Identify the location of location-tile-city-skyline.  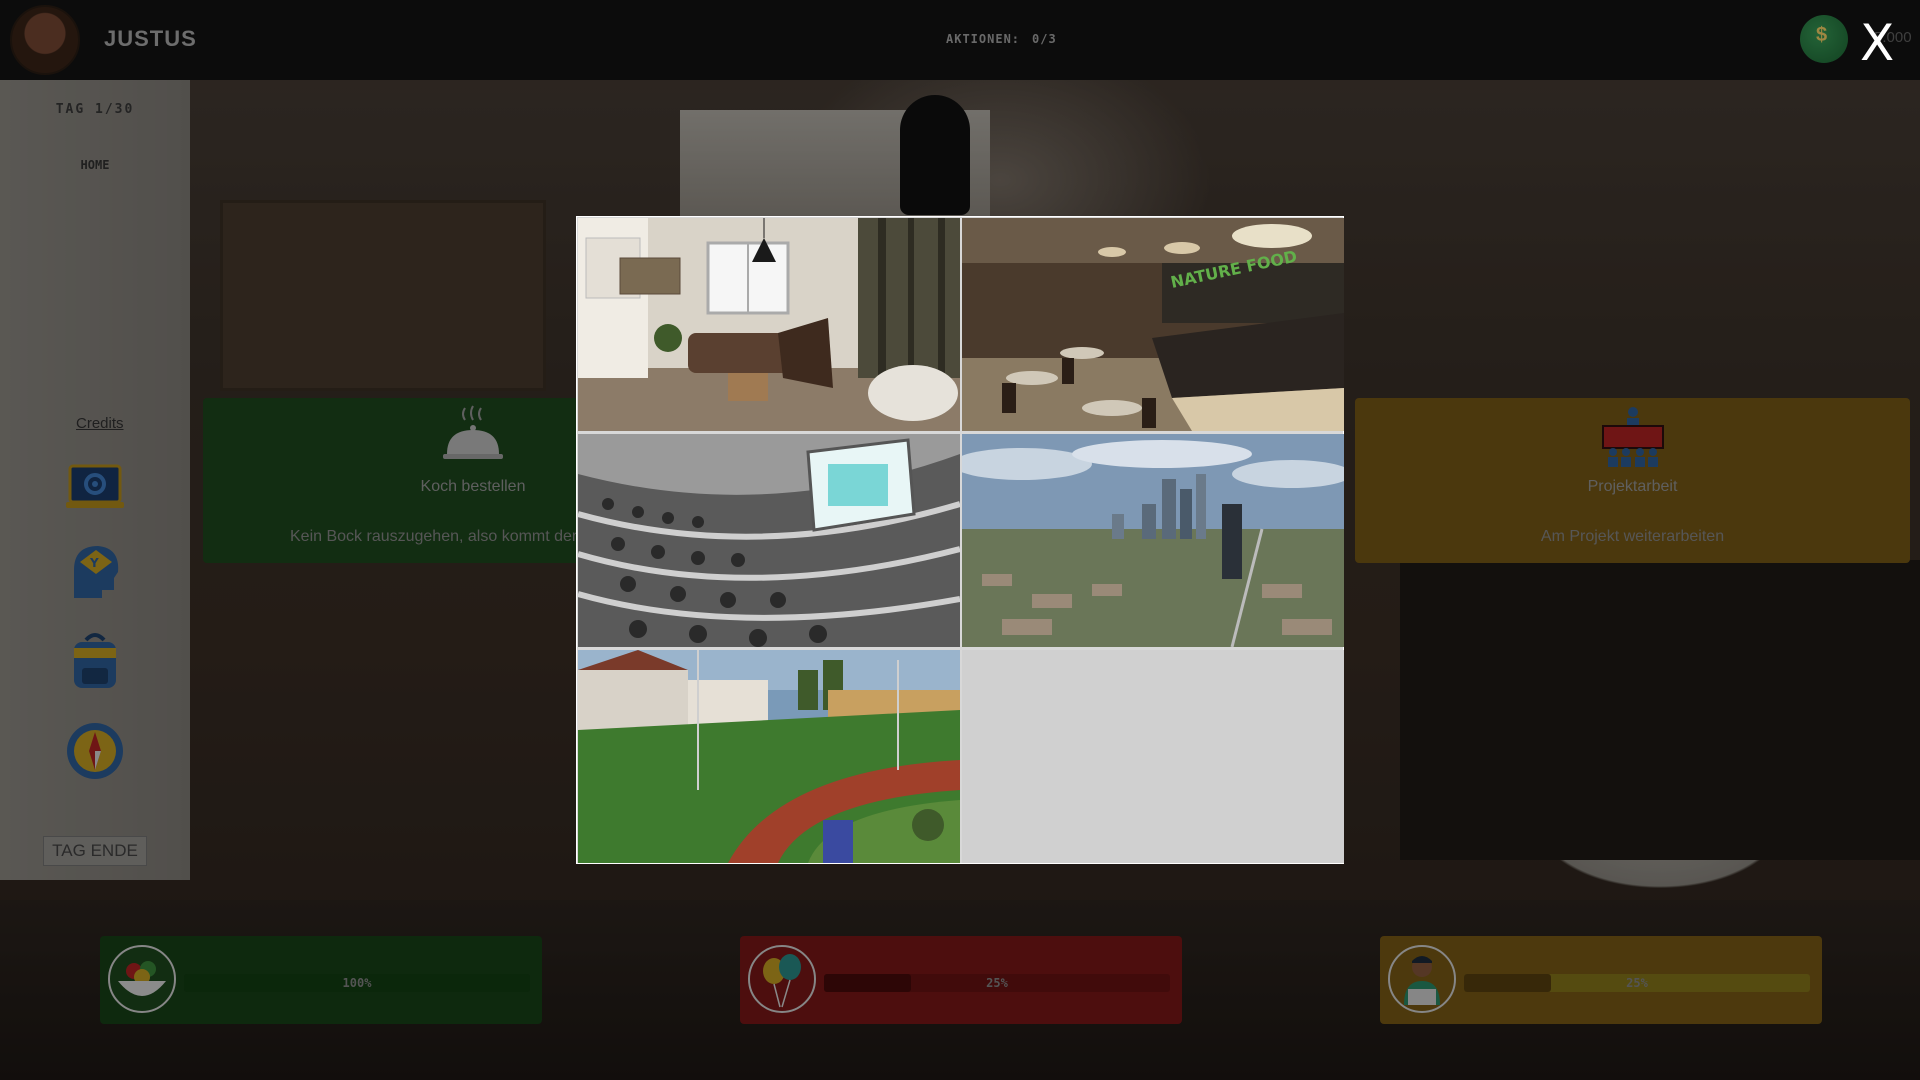
(1153, 540).